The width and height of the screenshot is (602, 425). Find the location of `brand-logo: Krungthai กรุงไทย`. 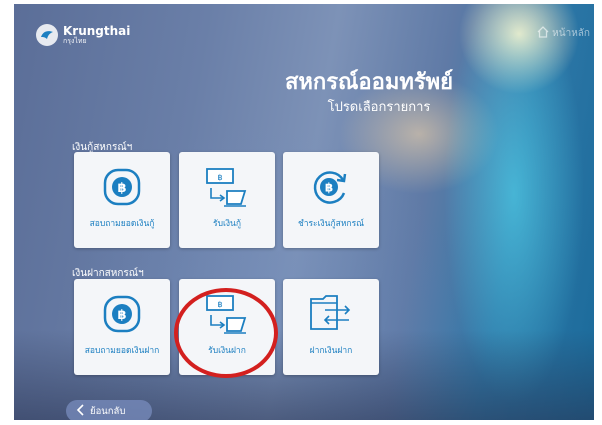

brand-logo: Krungthai กรุงไทย is located at coordinates (83, 35).